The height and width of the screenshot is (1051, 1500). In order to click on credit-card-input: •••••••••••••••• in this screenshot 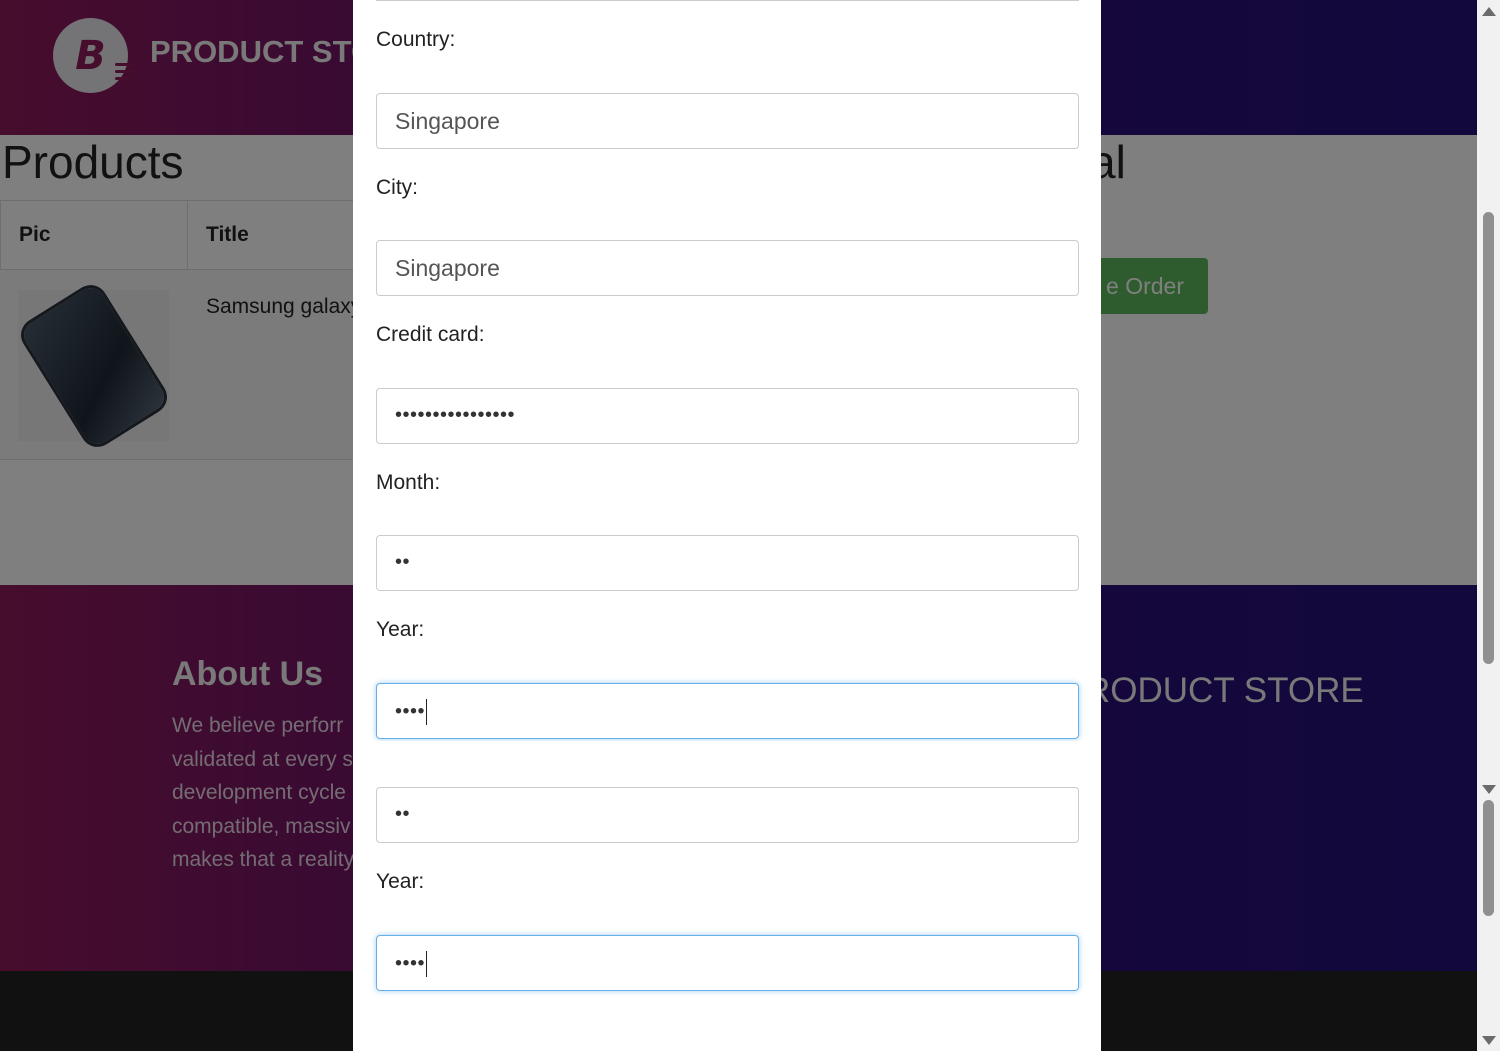, I will do `click(727, 416)`.